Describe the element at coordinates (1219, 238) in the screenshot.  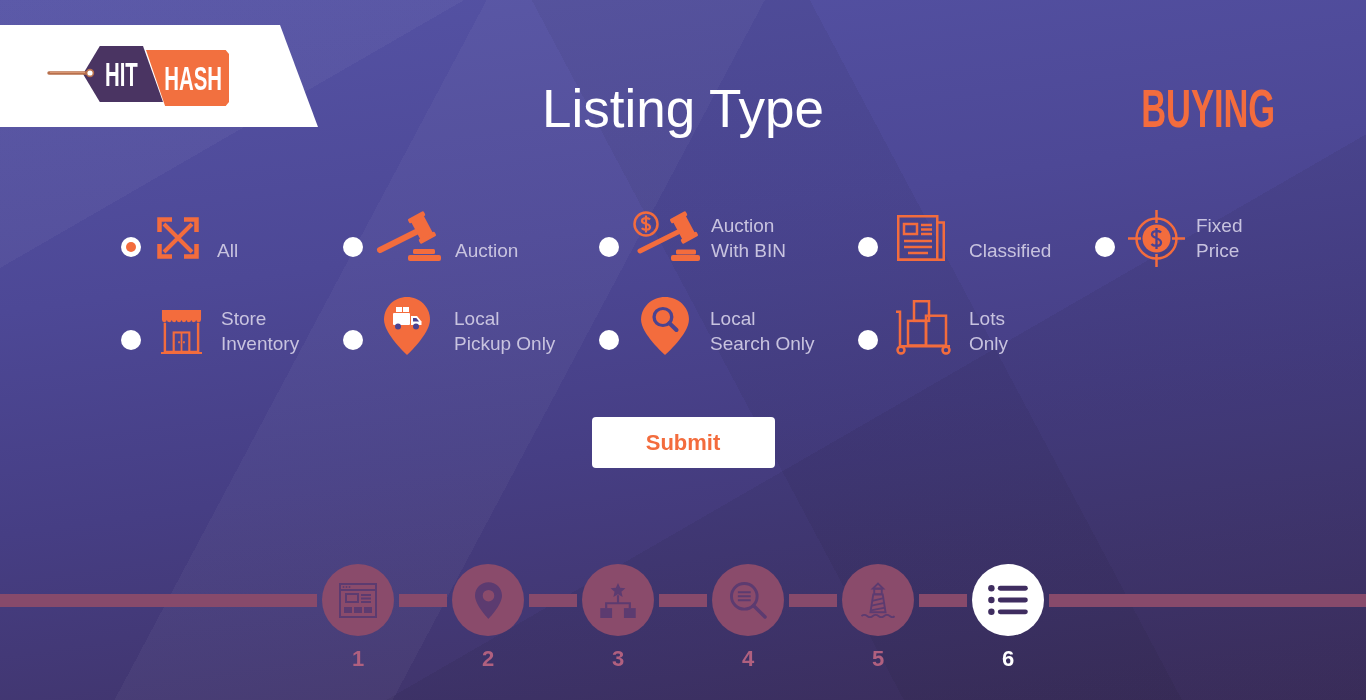
I see `option-label: Fixed Price` at that location.